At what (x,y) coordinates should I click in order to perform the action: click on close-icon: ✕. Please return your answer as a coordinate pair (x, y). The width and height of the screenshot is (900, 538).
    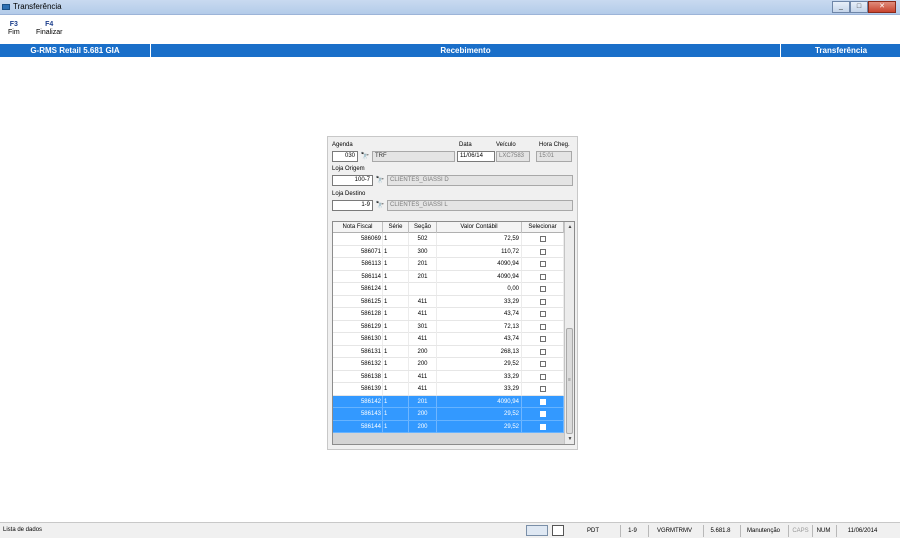
    Looking at the image, I should click on (882, 7).